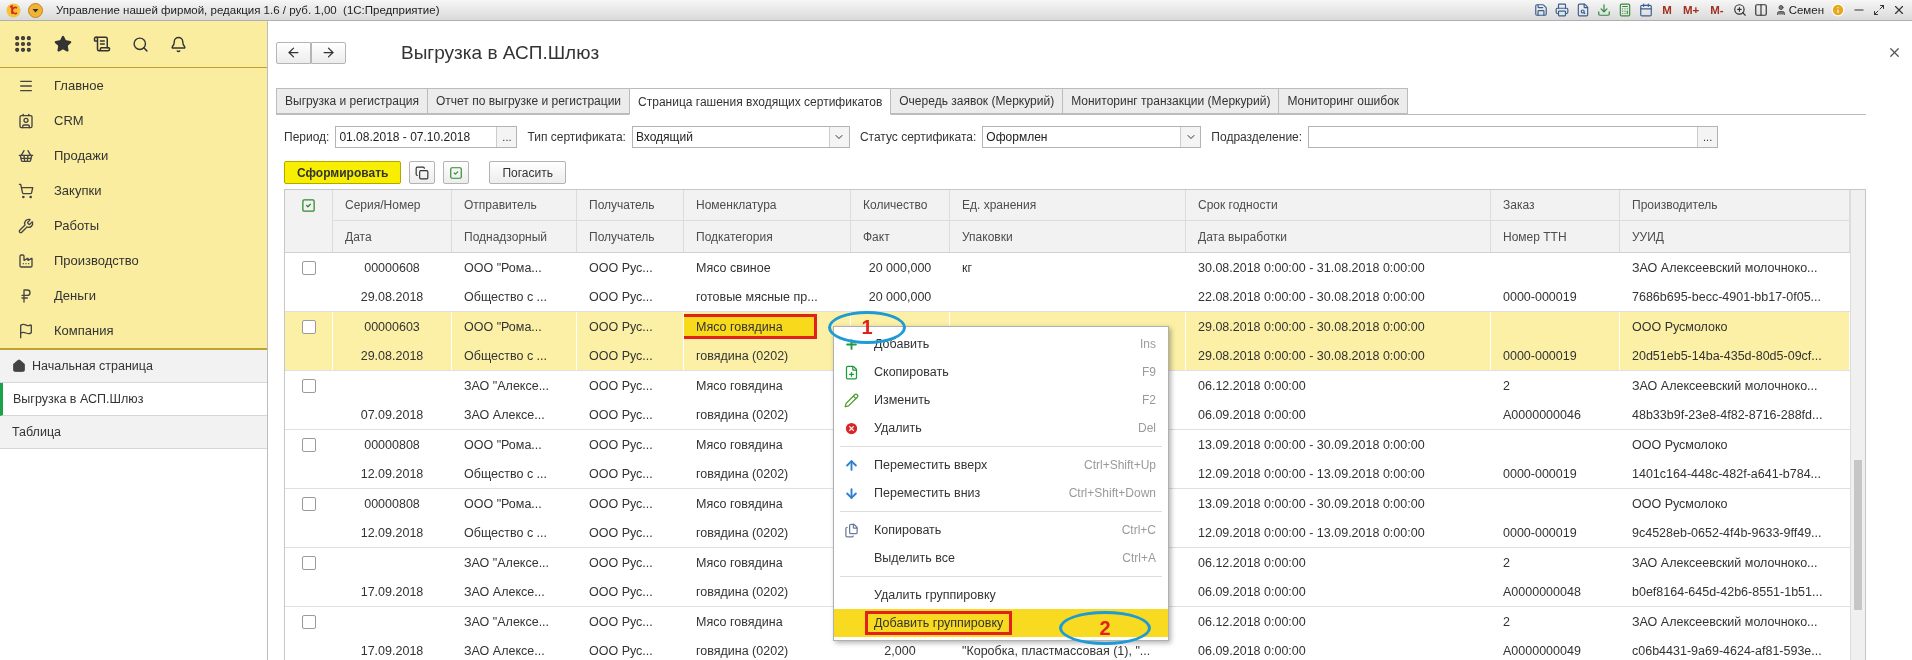 This screenshot has width=1912, height=660. What do you see at coordinates (900, 651) in the screenshot?
I see `table-cell-text: 2,000` at bounding box center [900, 651].